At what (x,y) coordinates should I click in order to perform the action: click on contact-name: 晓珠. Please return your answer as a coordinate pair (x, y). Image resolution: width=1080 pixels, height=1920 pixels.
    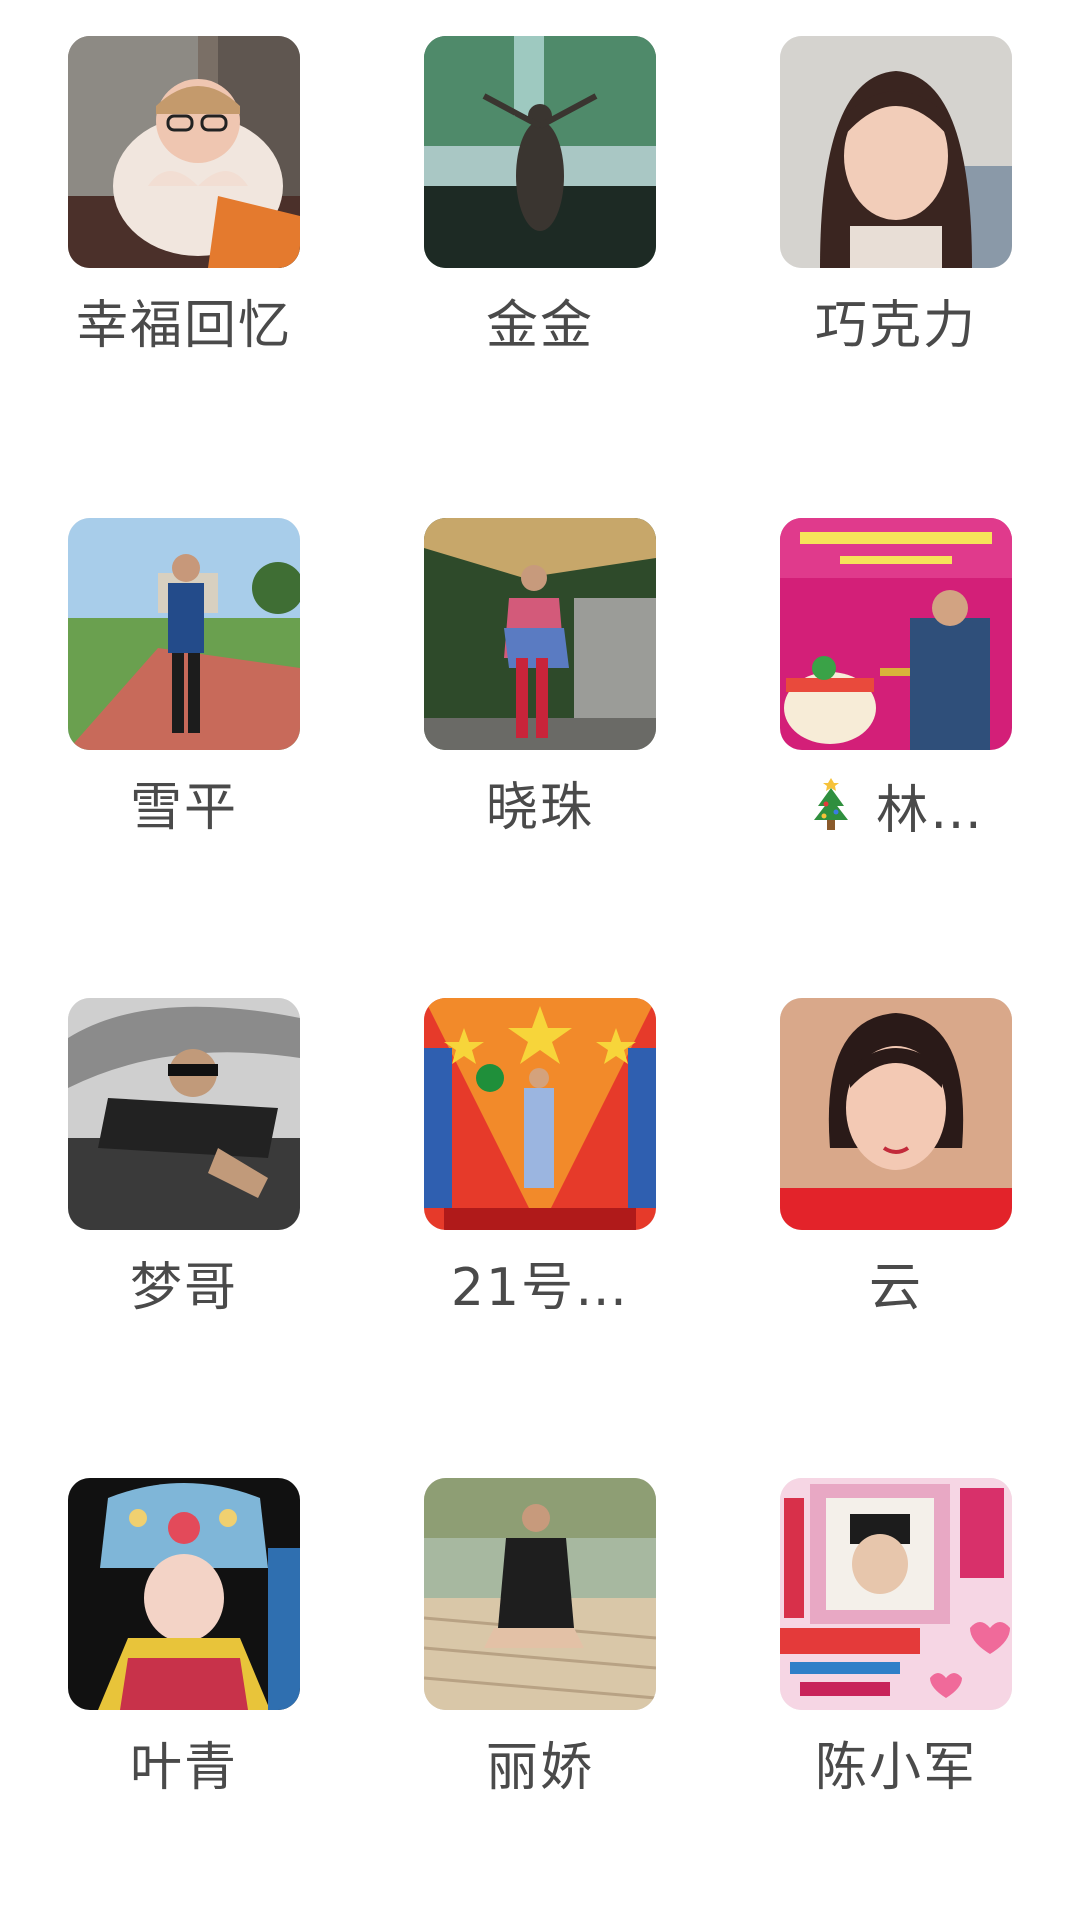
    Looking at the image, I should click on (539, 808).